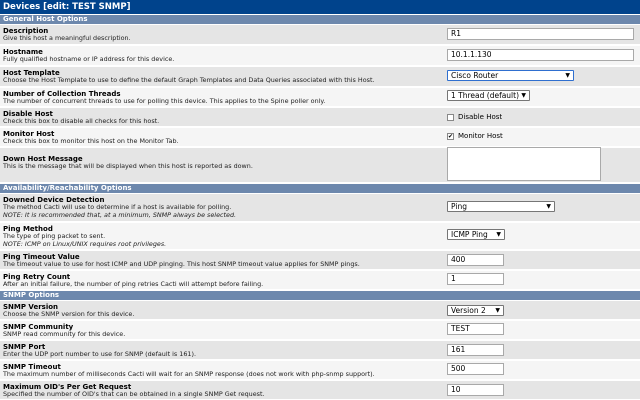  I want to click on snmp-community-input: TEST, so click(475, 329).